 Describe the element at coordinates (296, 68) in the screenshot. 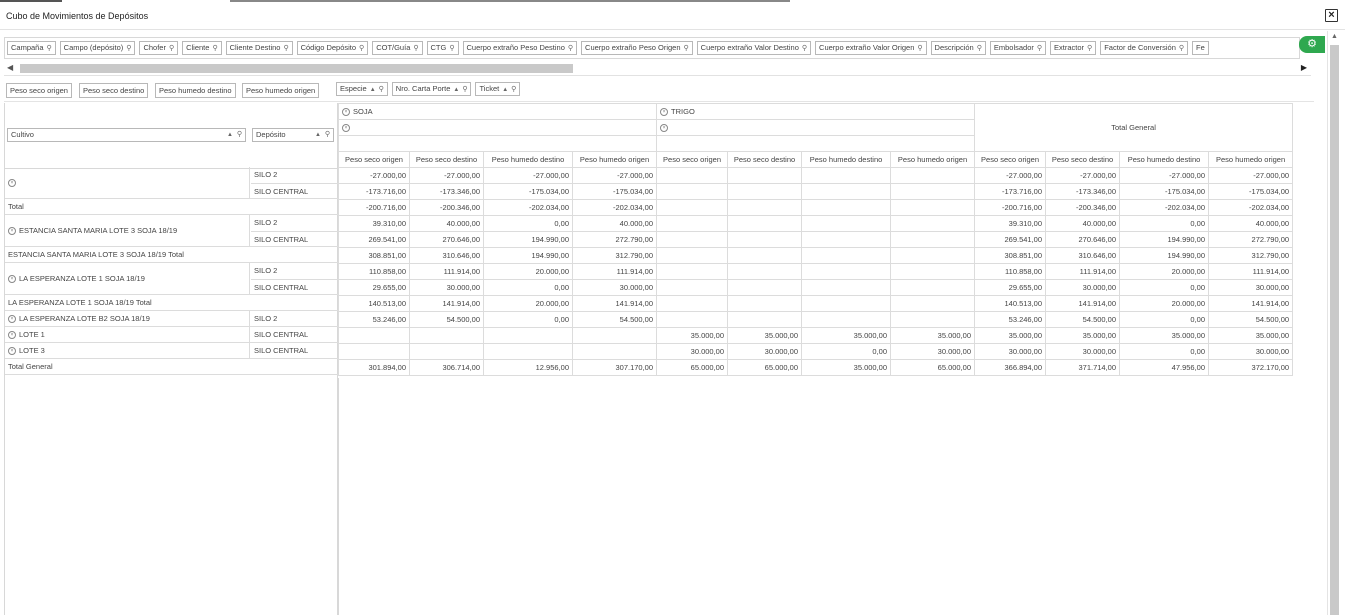

I see `scroll-thumb` at that location.